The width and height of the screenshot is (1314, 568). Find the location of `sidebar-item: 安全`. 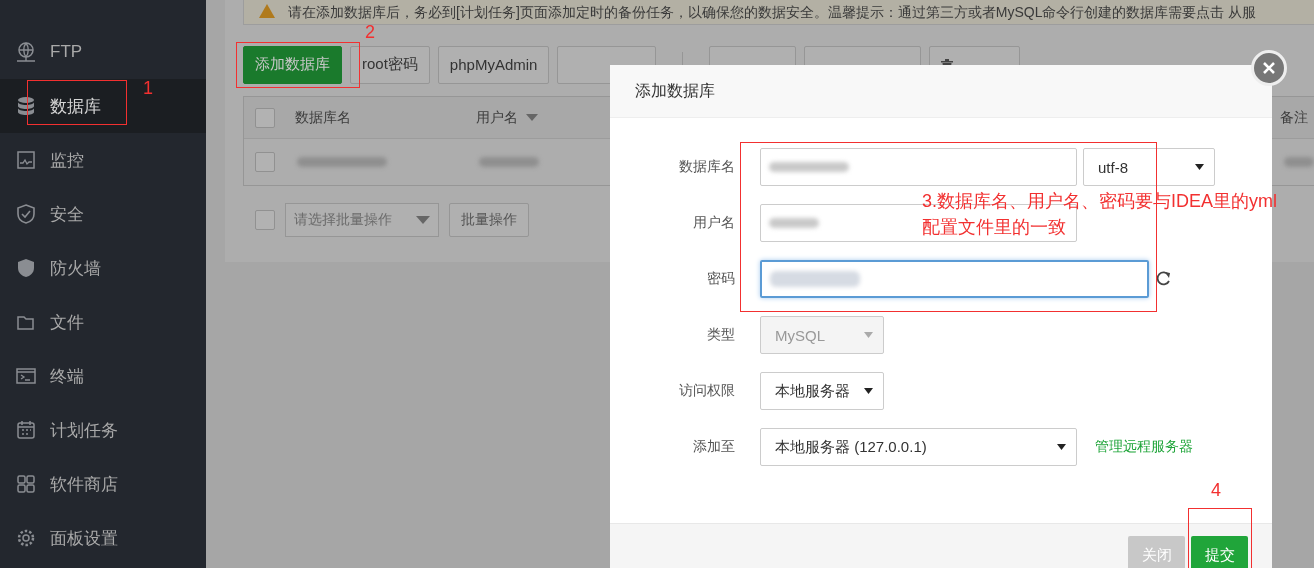

sidebar-item: 安全 is located at coordinates (50, 214).